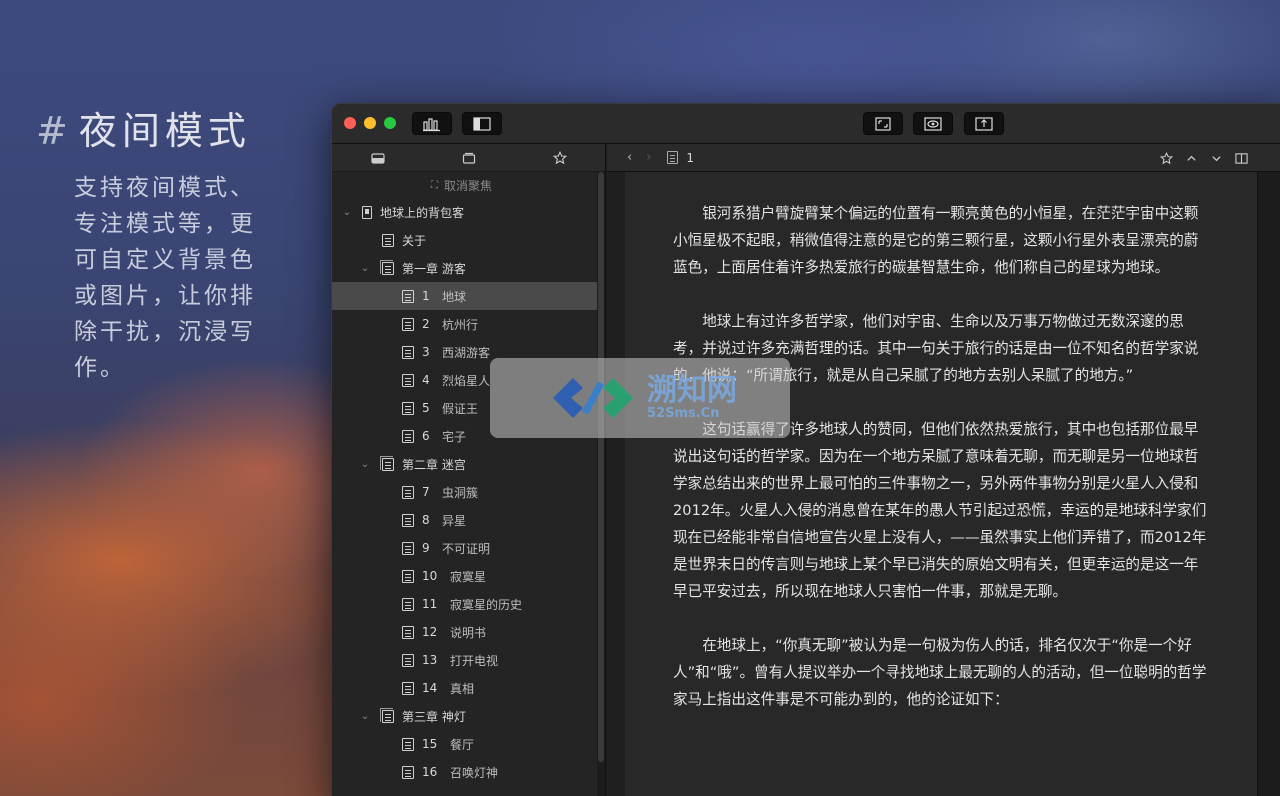 This screenshot has height=796, width=1280. I want to click on about-label: 关于, so click(414, 240).